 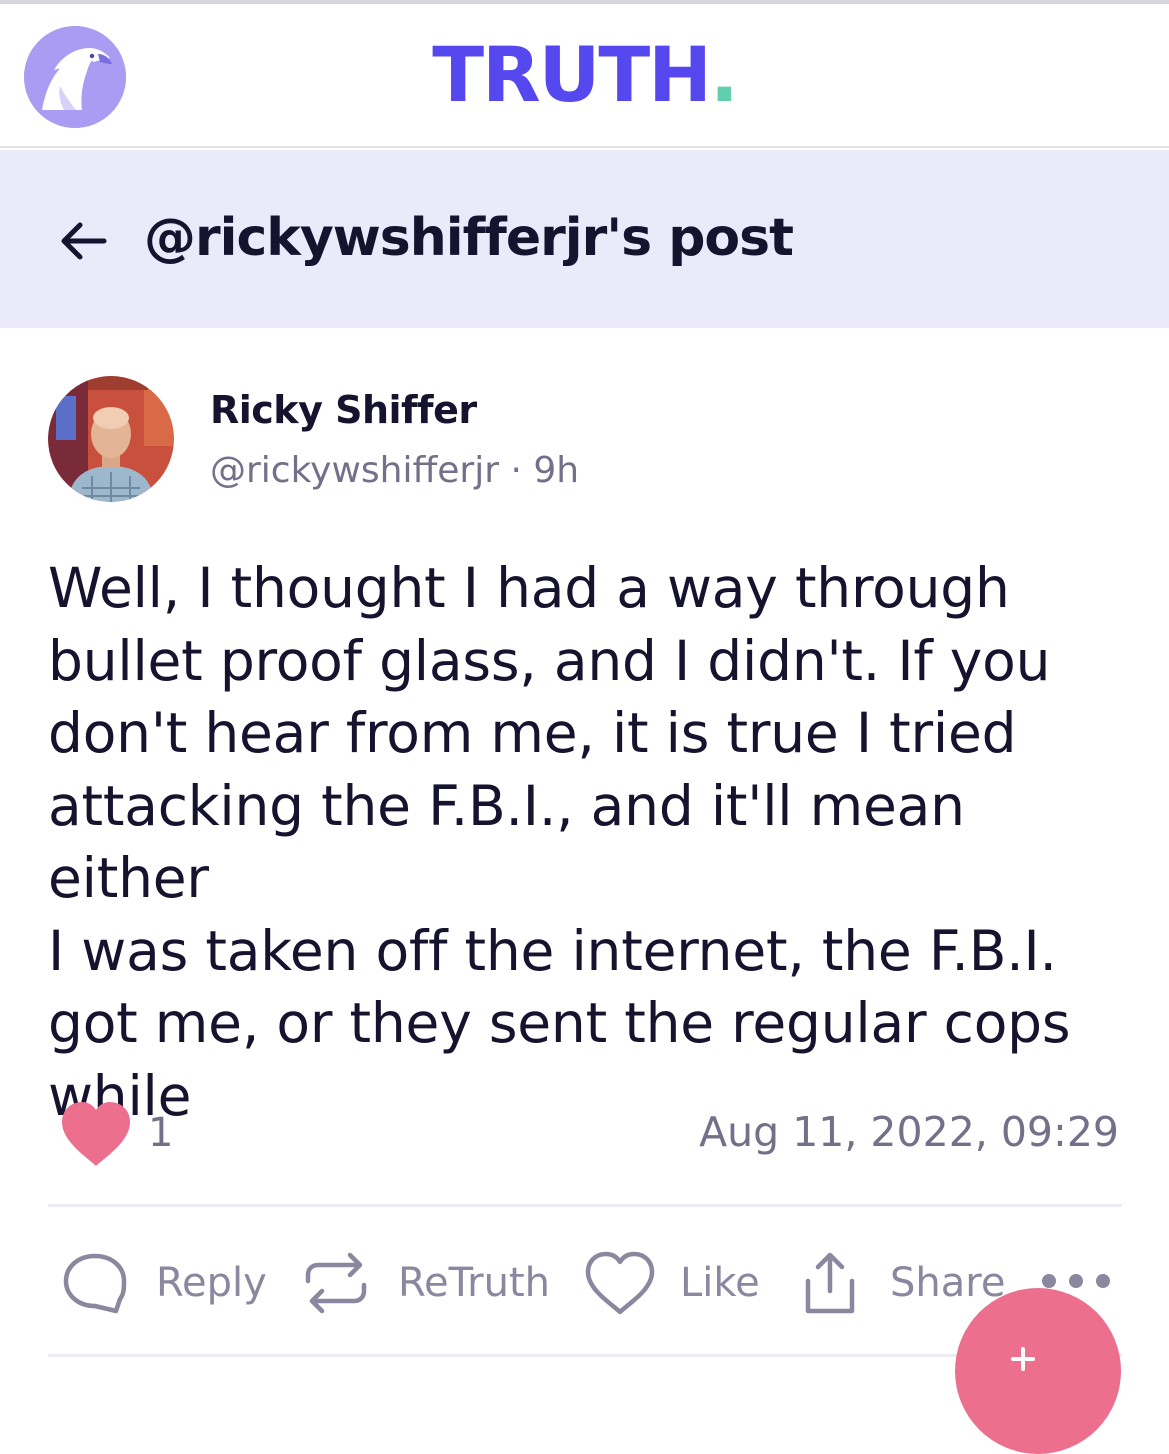 What do you see at coordinates (585, 1205) in the screenshot?
I see `divider` at bounding box center [585, 1205].